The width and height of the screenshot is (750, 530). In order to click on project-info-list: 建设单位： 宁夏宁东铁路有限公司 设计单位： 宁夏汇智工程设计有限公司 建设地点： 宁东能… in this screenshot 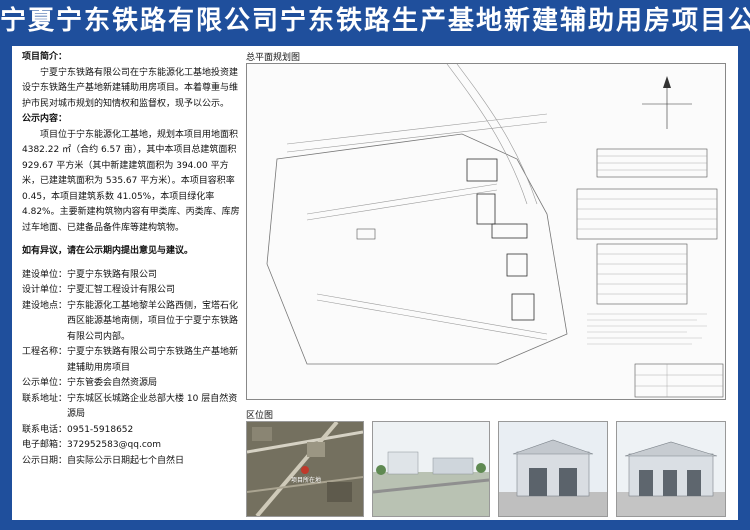, I will do `click(131, 369)`.